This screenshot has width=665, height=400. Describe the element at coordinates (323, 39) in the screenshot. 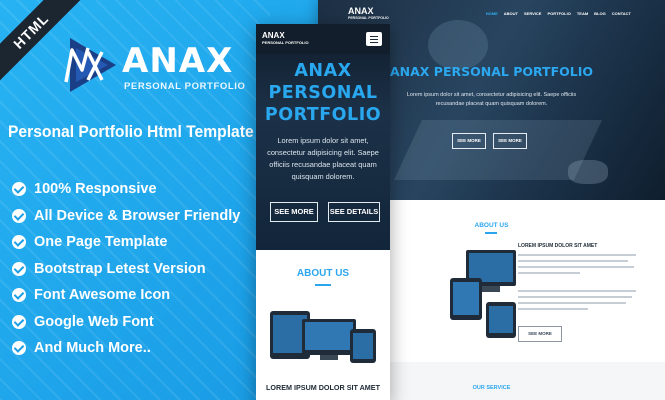

I see `mobile-navbar: ANAX PERSONAL PORTFOLIO` at that location.